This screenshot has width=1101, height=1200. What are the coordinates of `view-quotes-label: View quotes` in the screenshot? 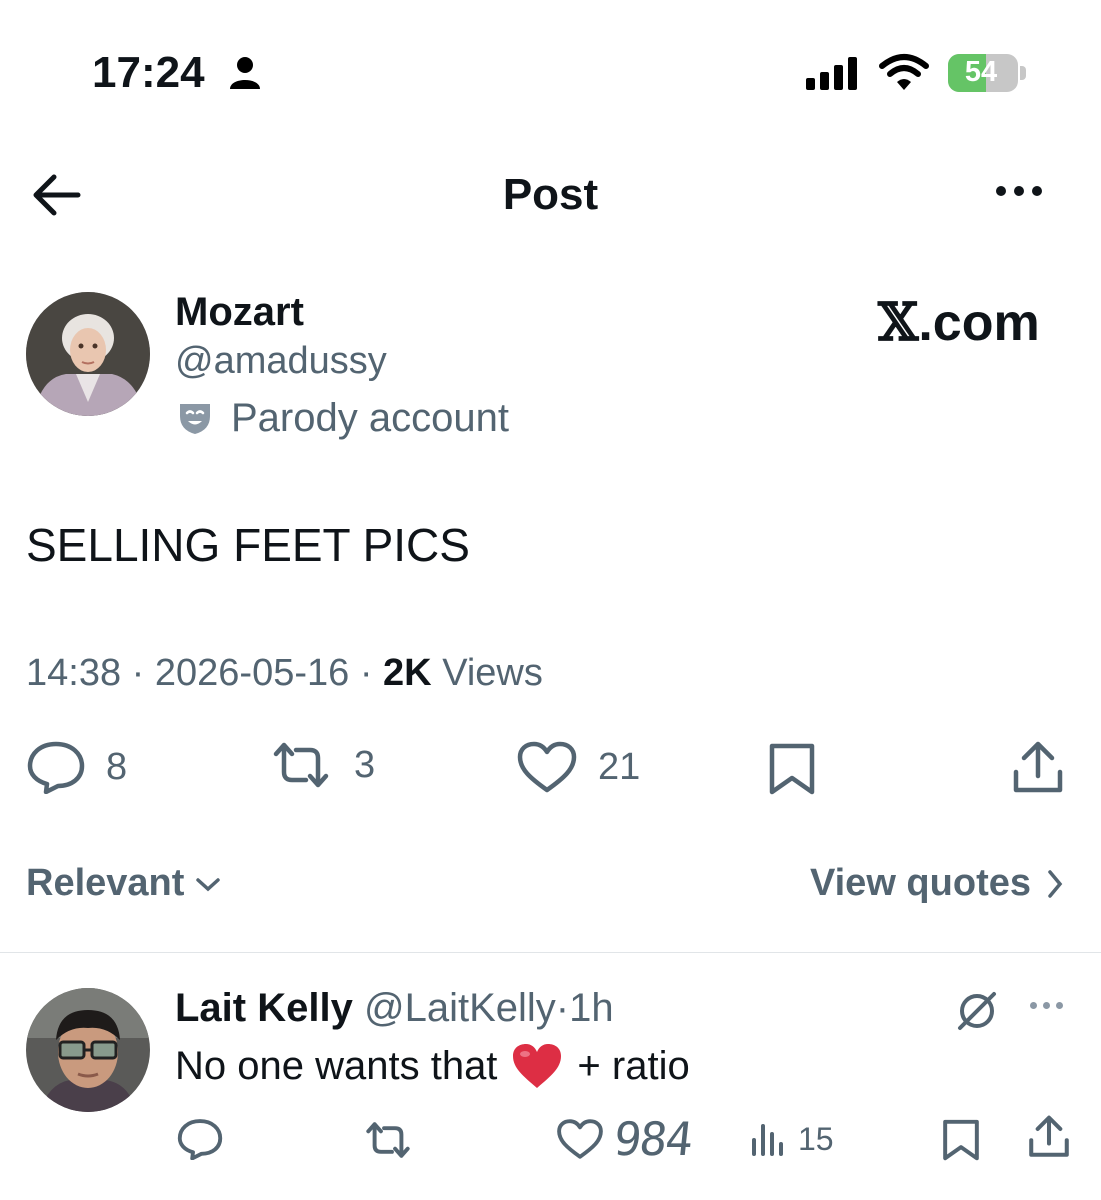 It's located at (920, 883).